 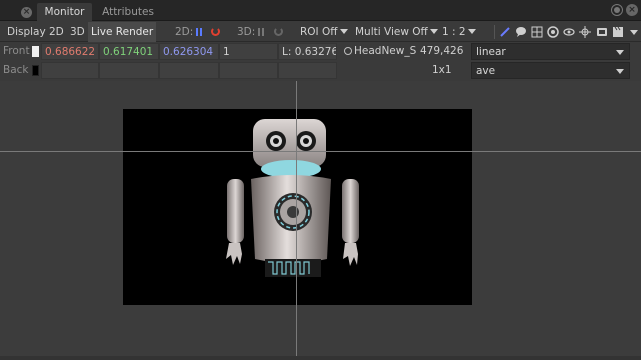 I want to click on grid-icon, so click(x=537, y=32).